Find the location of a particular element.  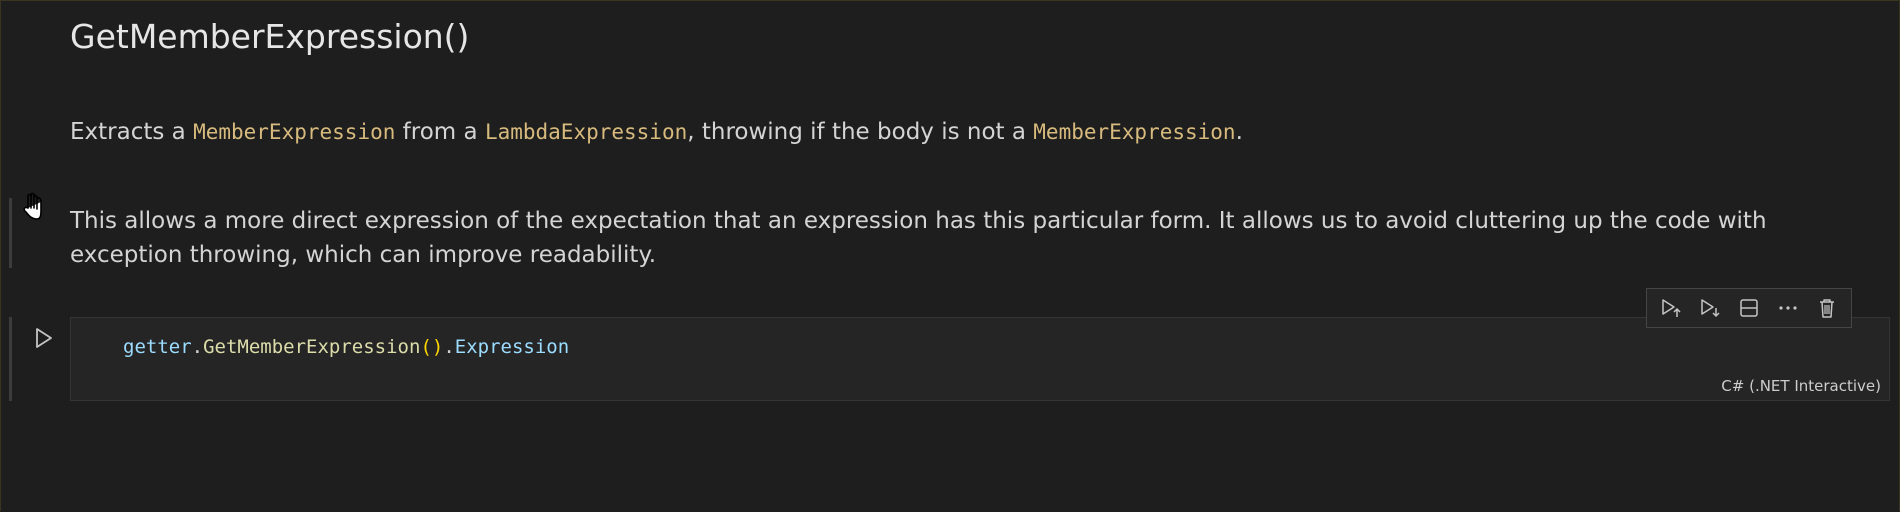

play-icon is located at coordinates (44, 338).